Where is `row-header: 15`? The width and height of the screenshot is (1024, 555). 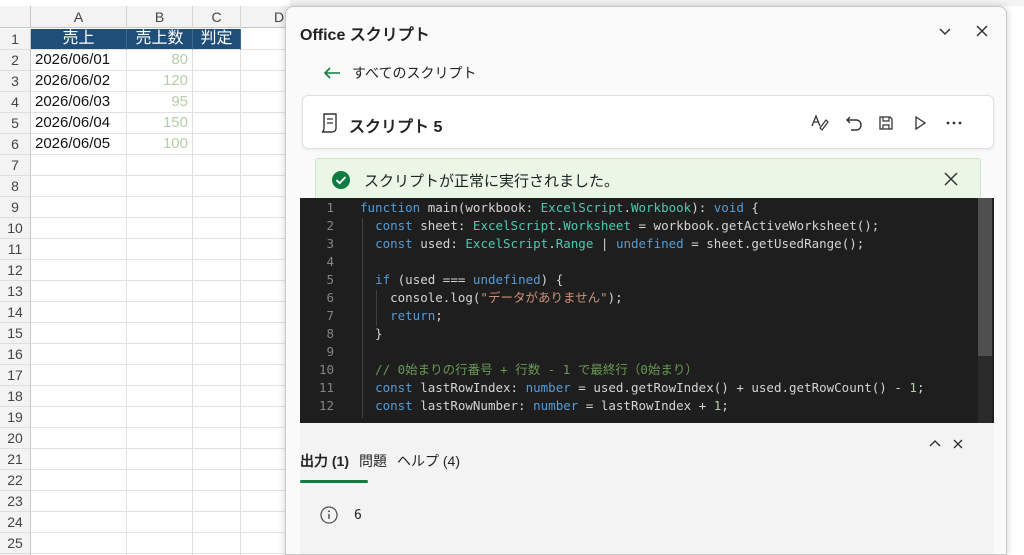
row-header: 15 is located at coordinates (15, 333).